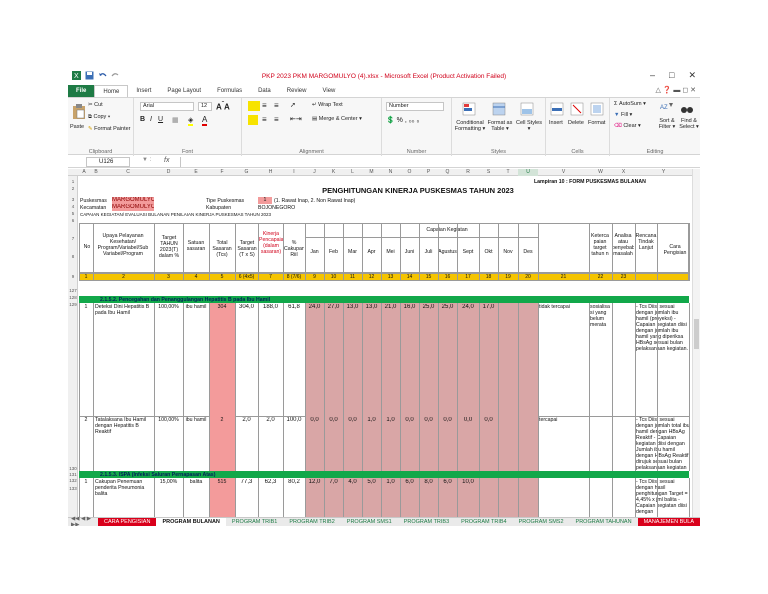  I want to click on row-header-129: 129, so click(73, 304).